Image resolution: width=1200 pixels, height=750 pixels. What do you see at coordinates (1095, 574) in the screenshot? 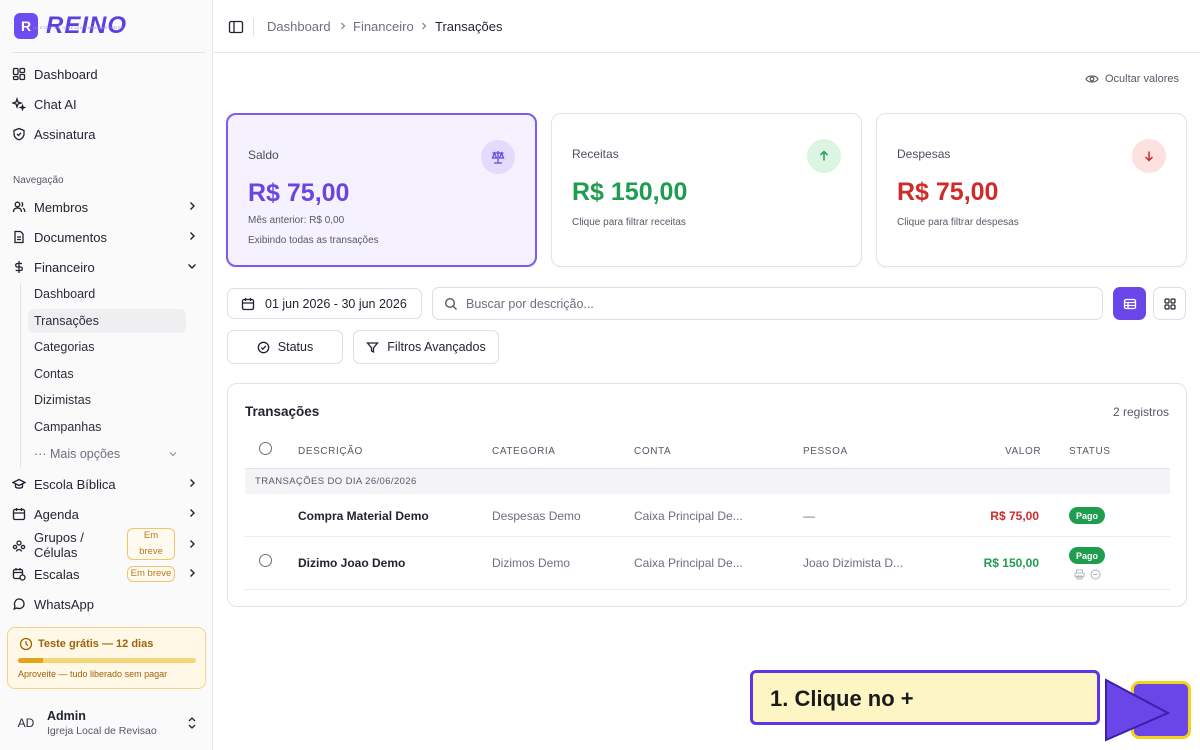
I see `cancel-circle-icon` at bounding box center [1095, 574].